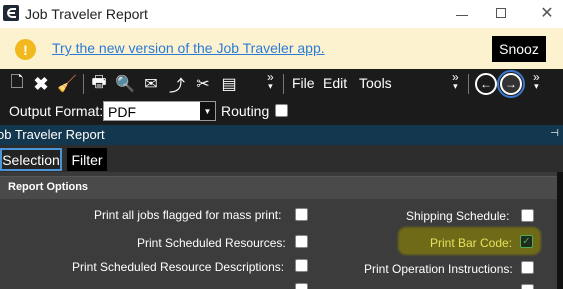 The image size is (563, 289). Describe the element at coordinates (301, 214) in the screenshot. I see `mass-print-checkbox` at that location.